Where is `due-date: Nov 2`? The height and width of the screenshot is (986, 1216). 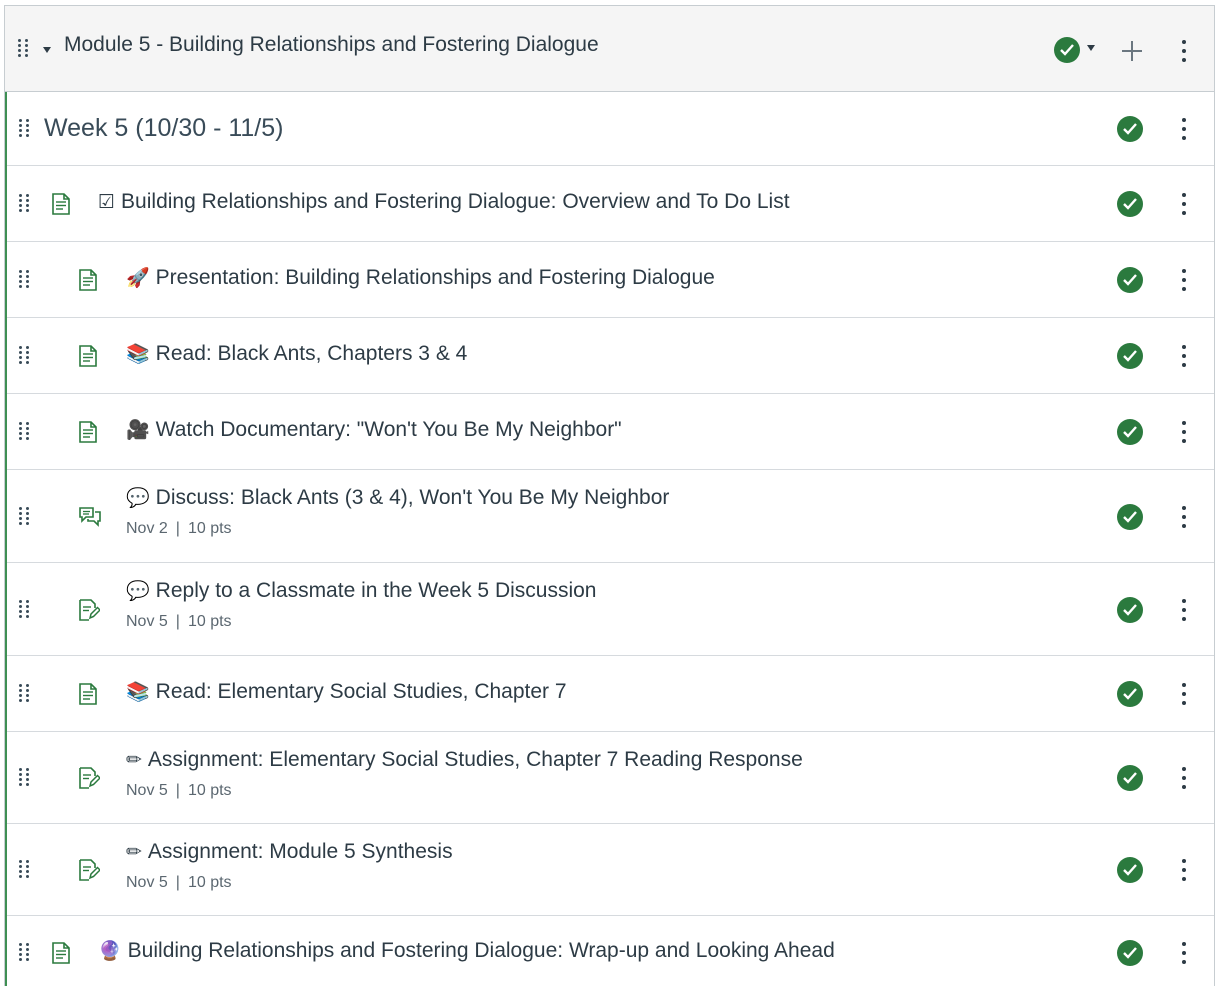
due-date: Nov 2 is located at coordinates (147, 528).